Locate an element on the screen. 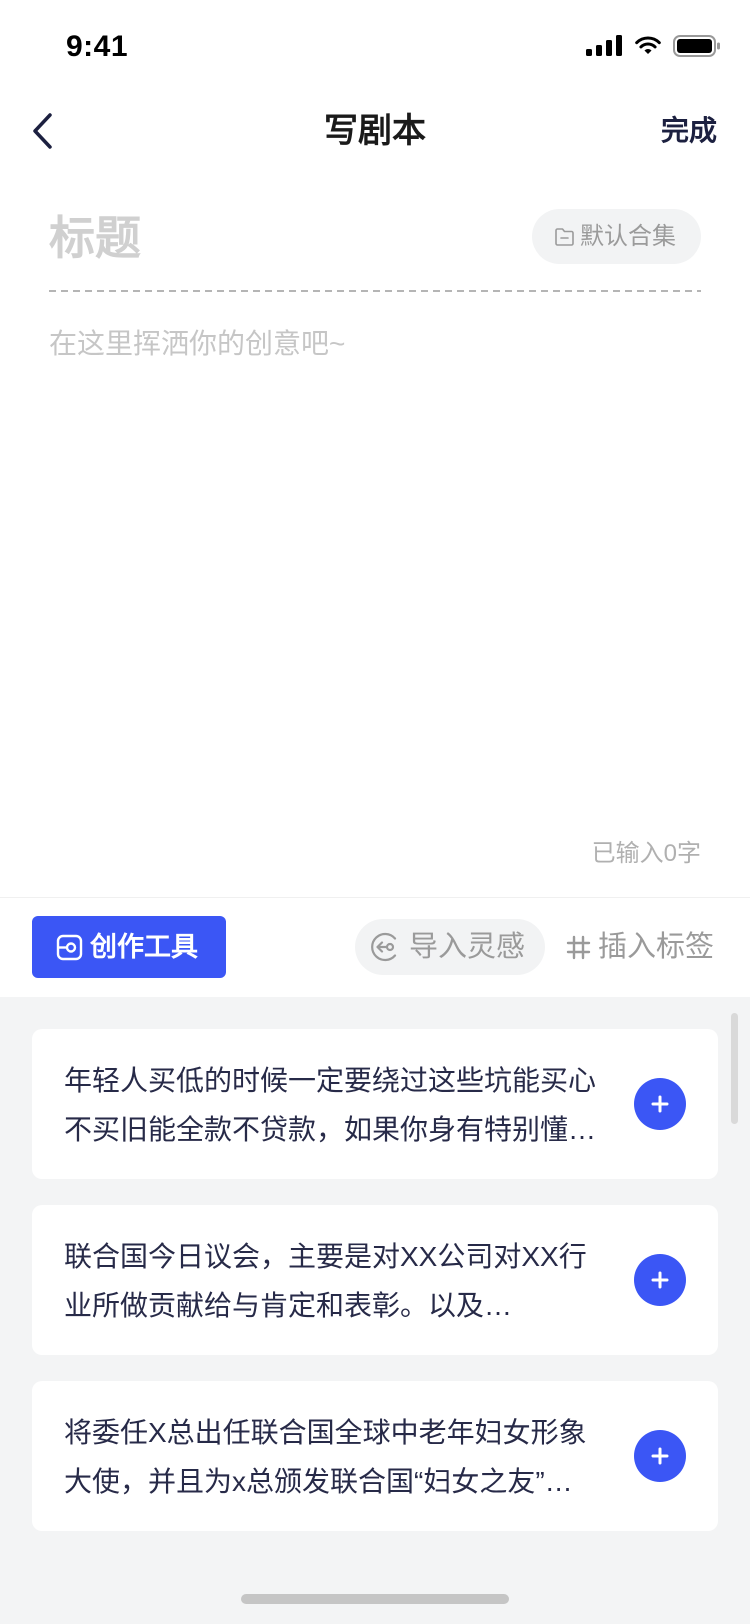 The width and height of the screenshot is (750, 1624). back-button is located at coordinates (42, 131).